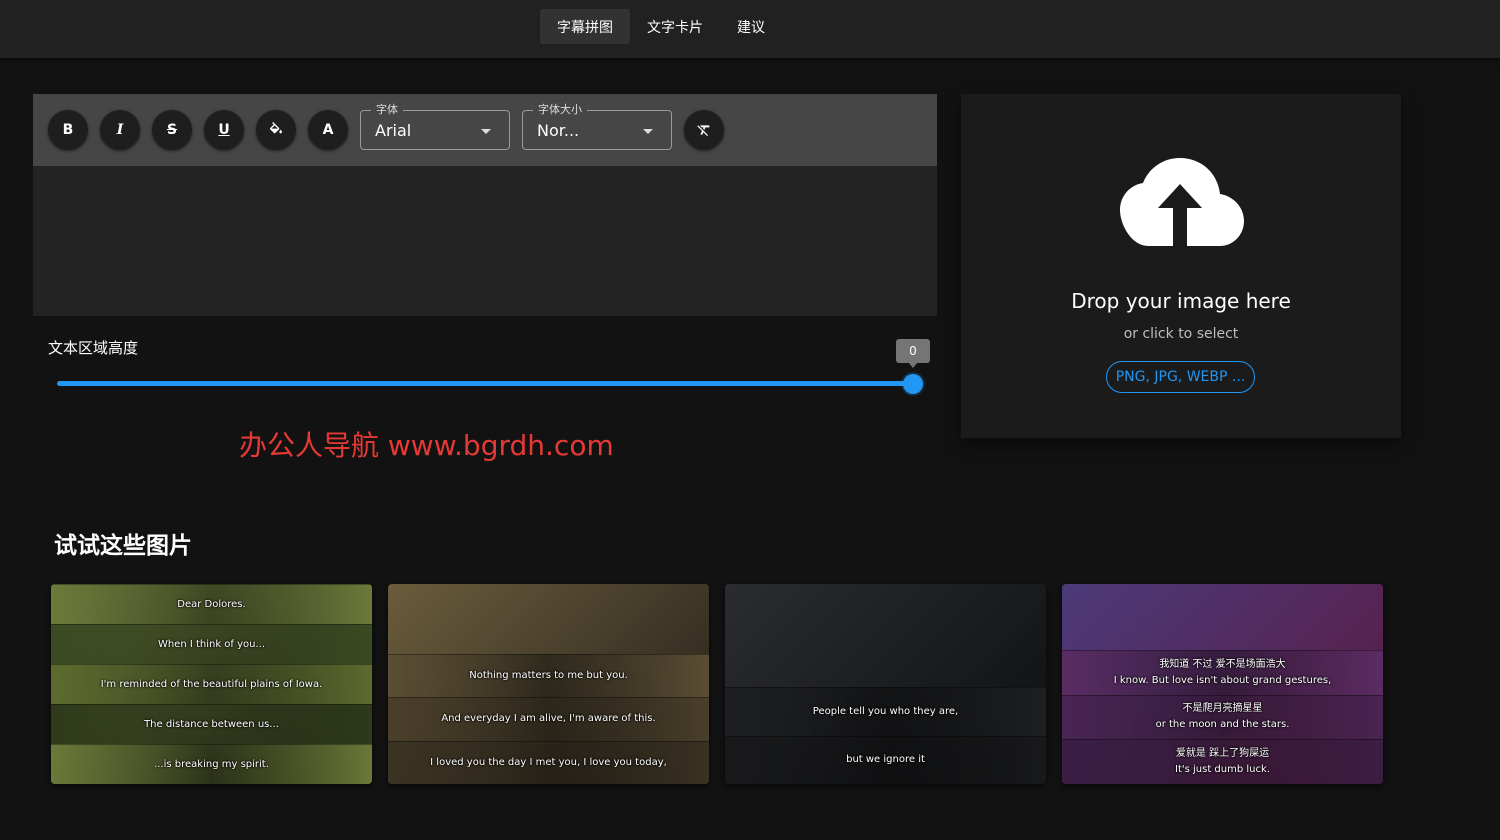  Describe the element at coordinates (93, 348) in the screenshot. I see `text-area-height-label: 文本区域高度` at that location.